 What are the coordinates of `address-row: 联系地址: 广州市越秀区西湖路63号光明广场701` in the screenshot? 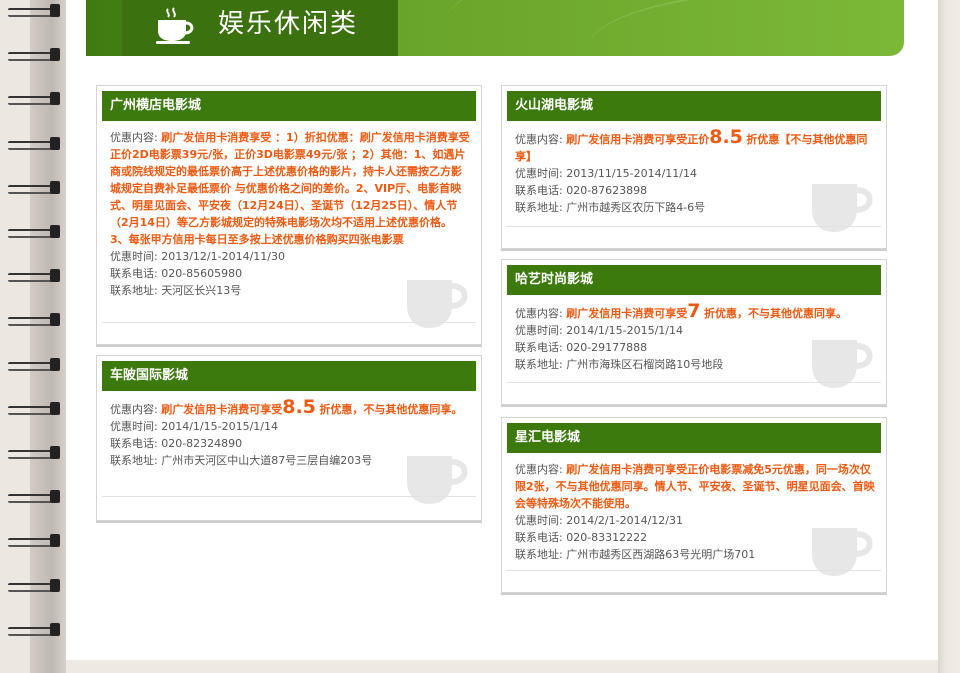 It's located at (695, 554).